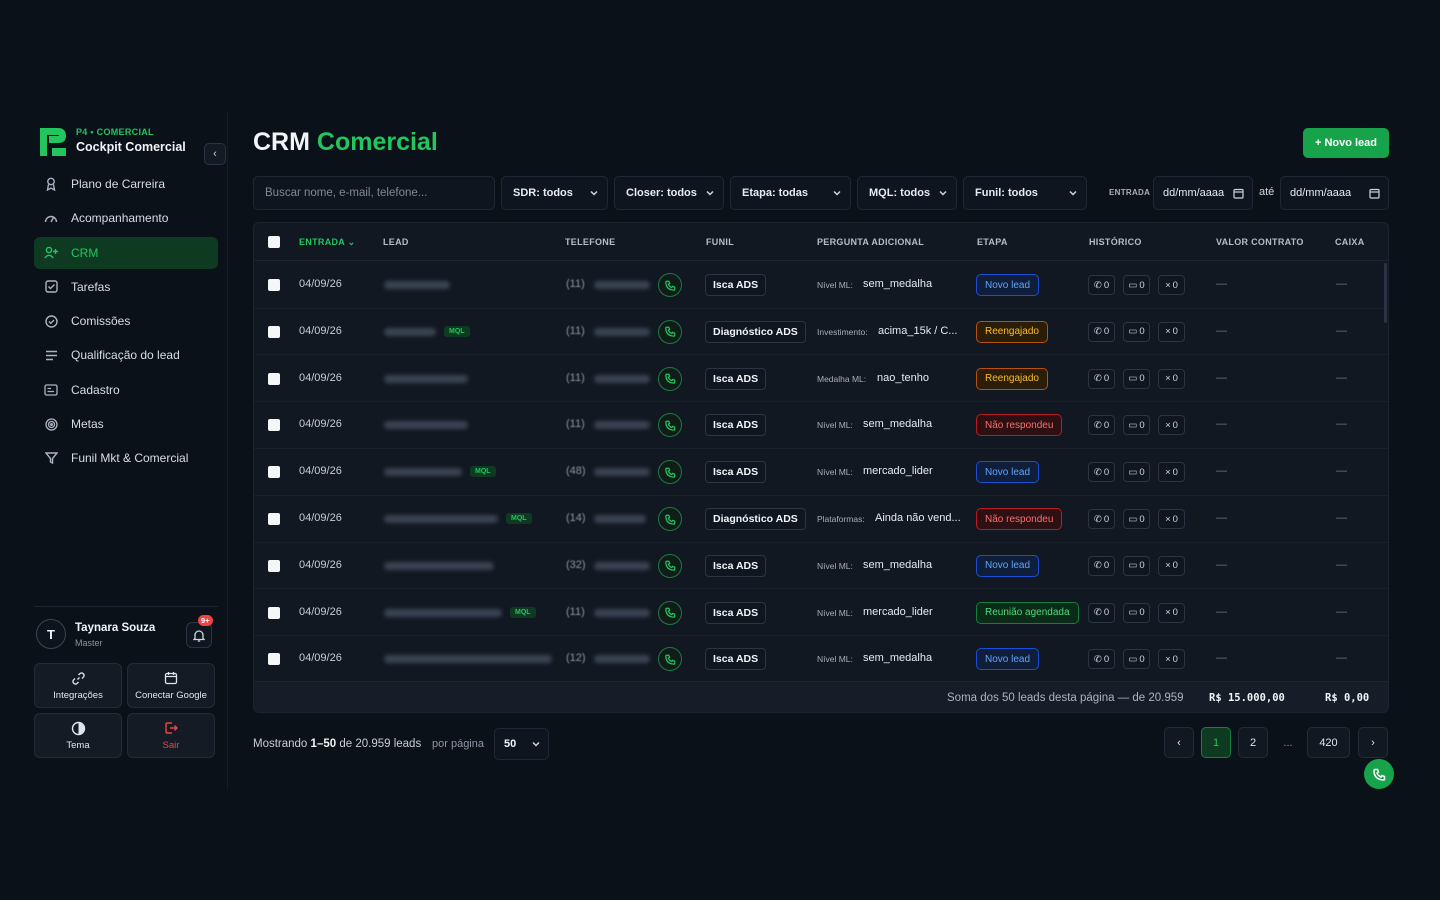 This screenshot has height=900, width=1440. What do you see at coordinates (1216, 742) in the screenshot?
I see `page-1-button: 1` at bounding box center [1216, 742].